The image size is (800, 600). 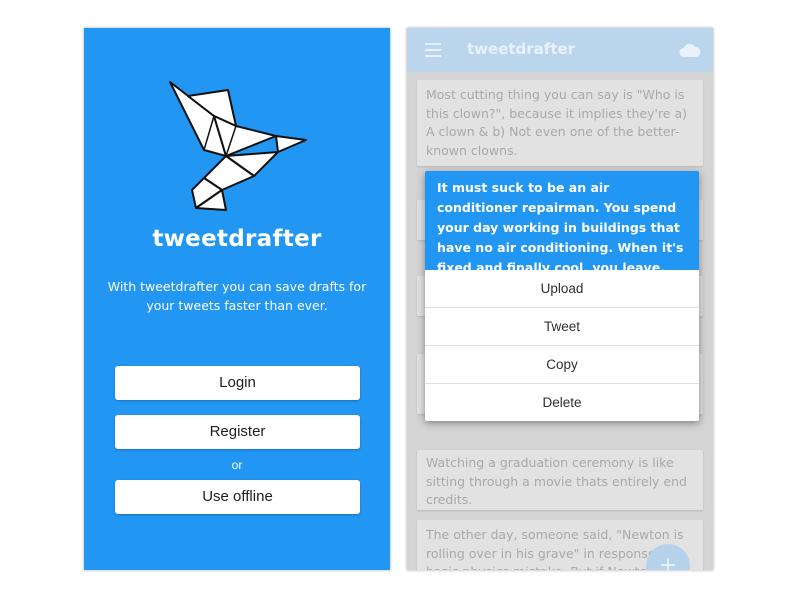 What do you see at coordinates (690, 50) in the screenshot?
I see `cloud-icon` at bounding box center [690, 50].